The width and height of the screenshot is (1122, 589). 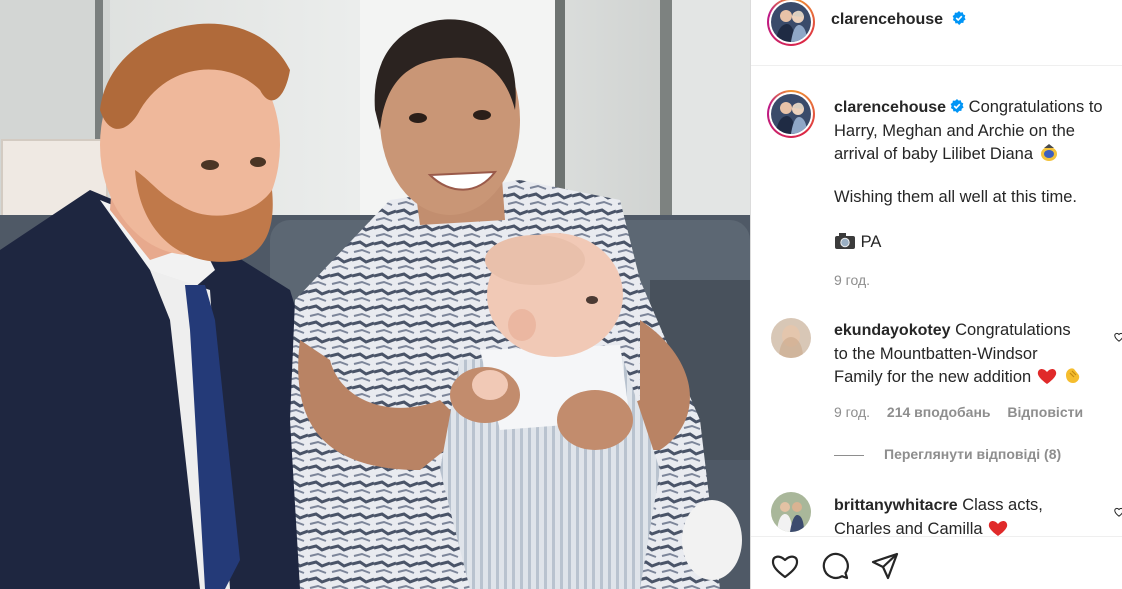 I want to click on comment-avatar-ekundayokotey, so click(x=791, y=338).